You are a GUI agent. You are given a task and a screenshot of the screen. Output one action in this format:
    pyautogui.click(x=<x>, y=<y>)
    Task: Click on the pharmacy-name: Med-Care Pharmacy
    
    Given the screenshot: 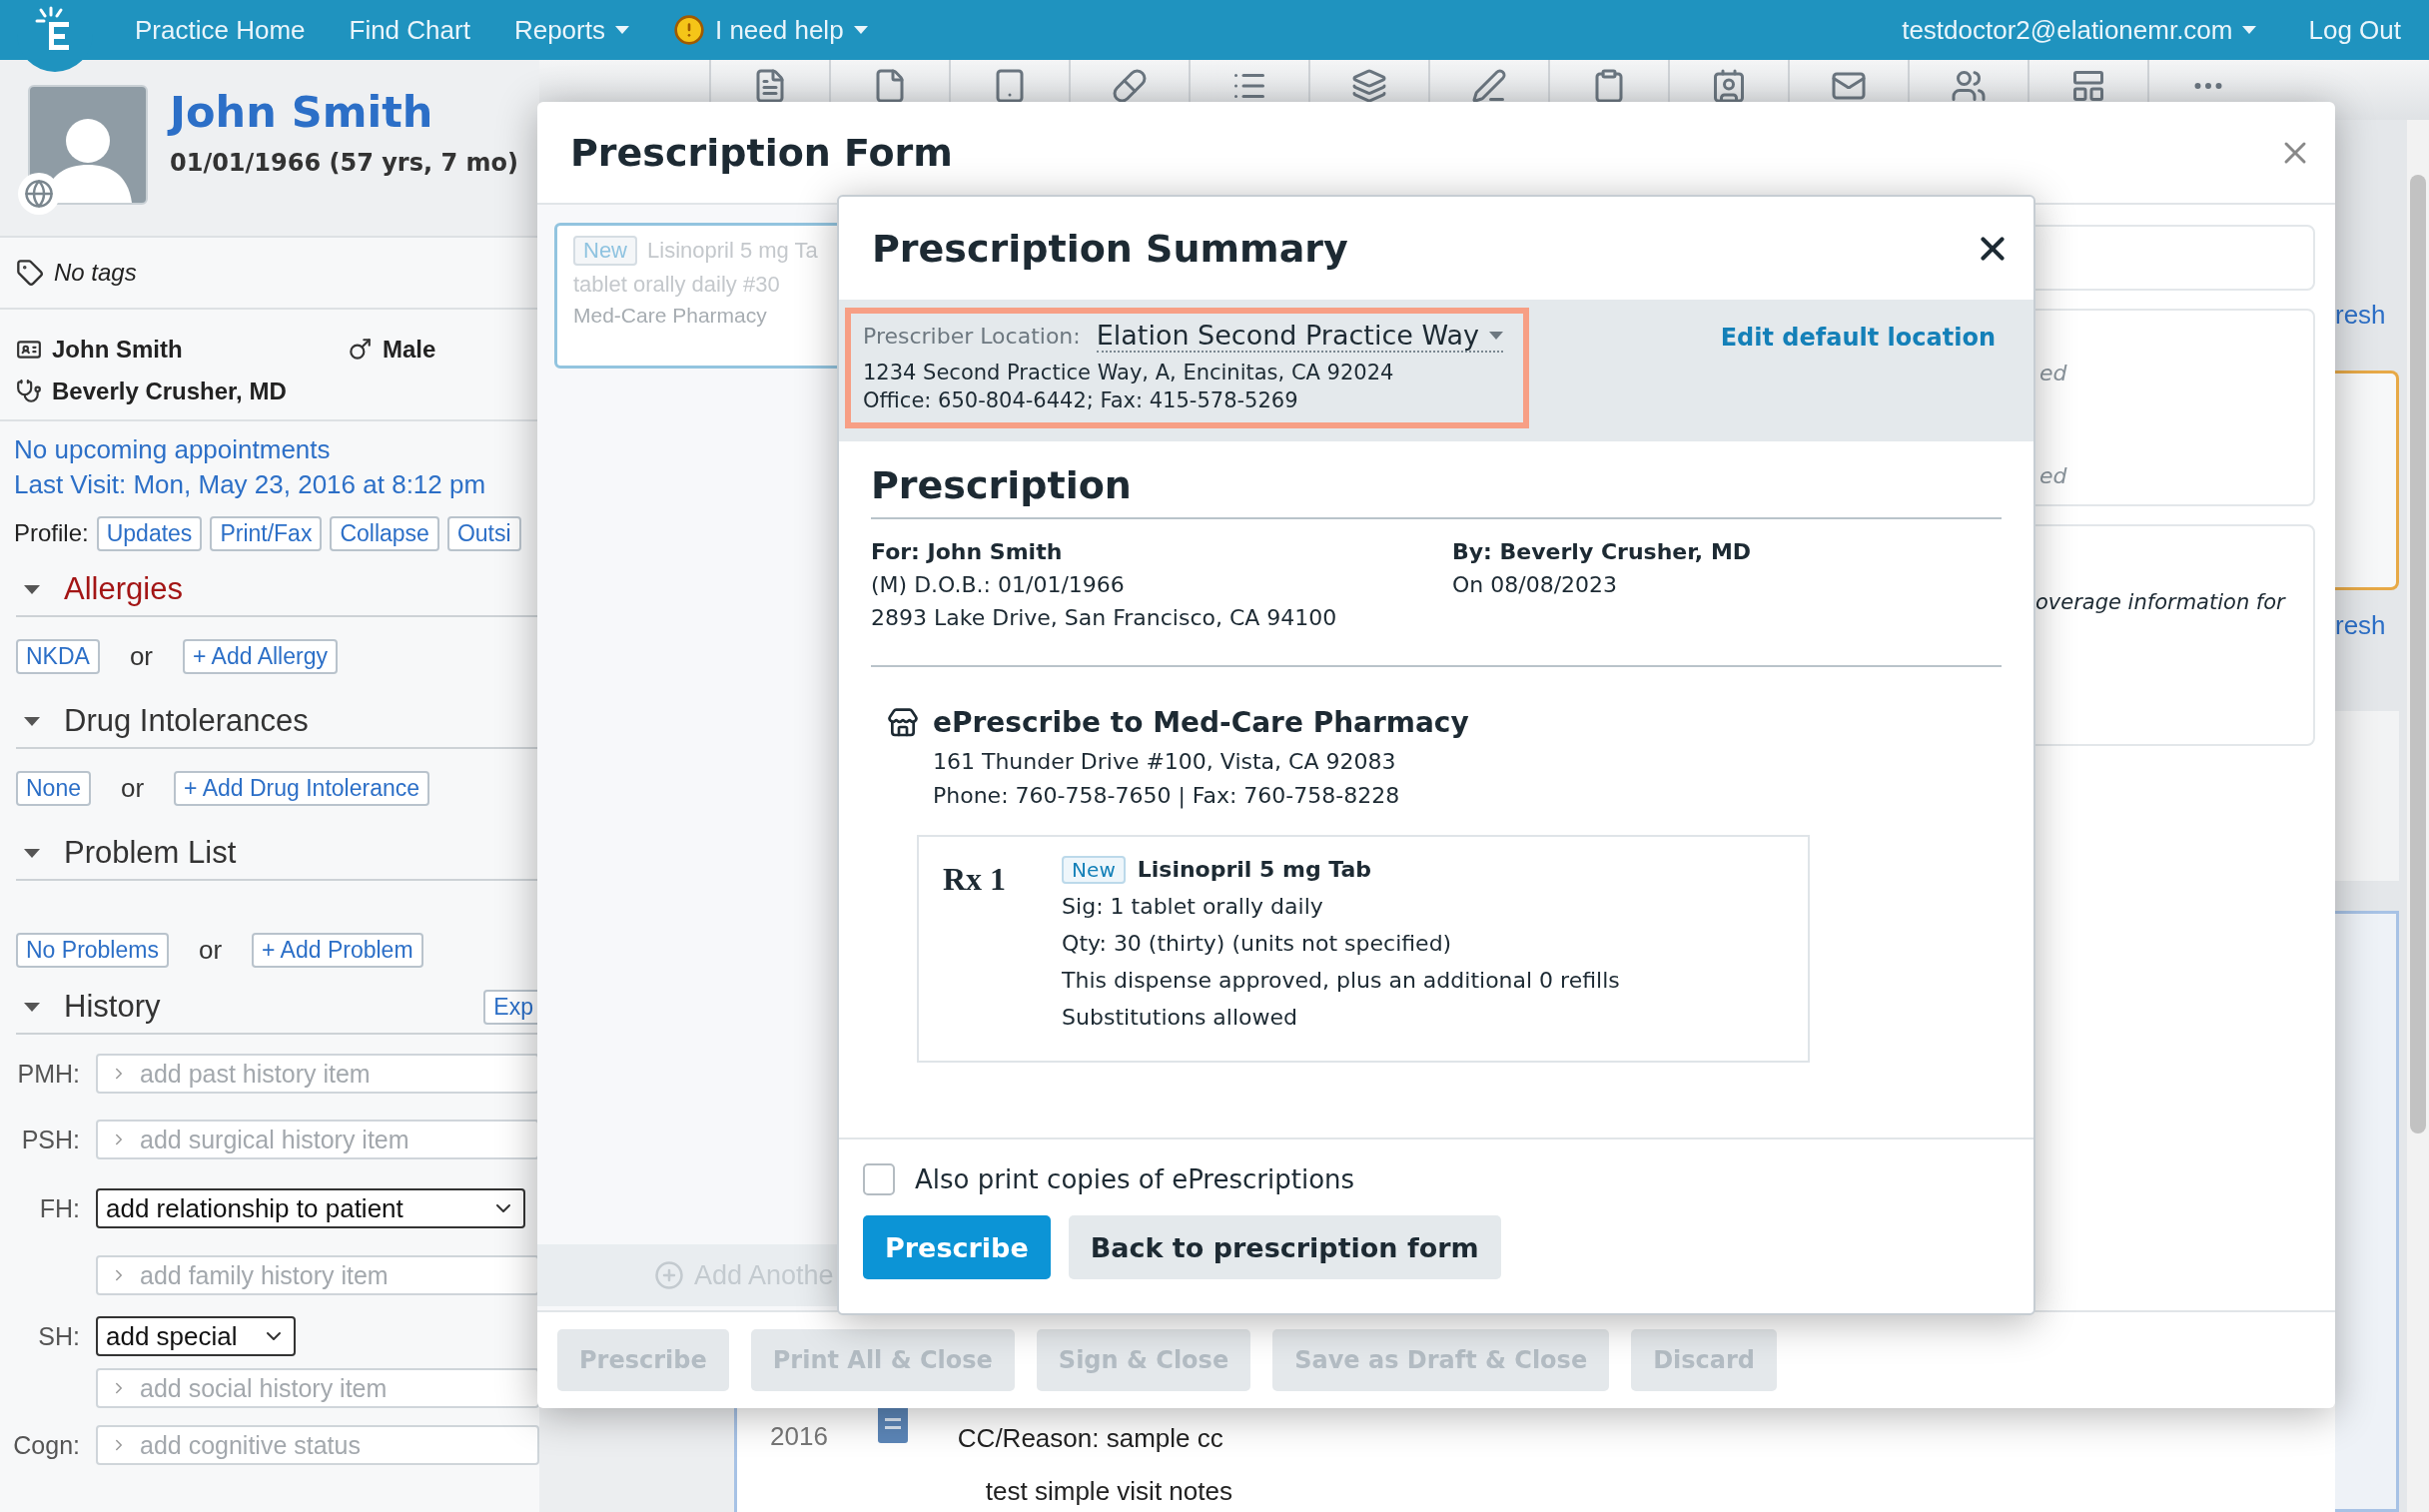 What is the action you would take?
    pyautogui.click(x=670, y=316)
    